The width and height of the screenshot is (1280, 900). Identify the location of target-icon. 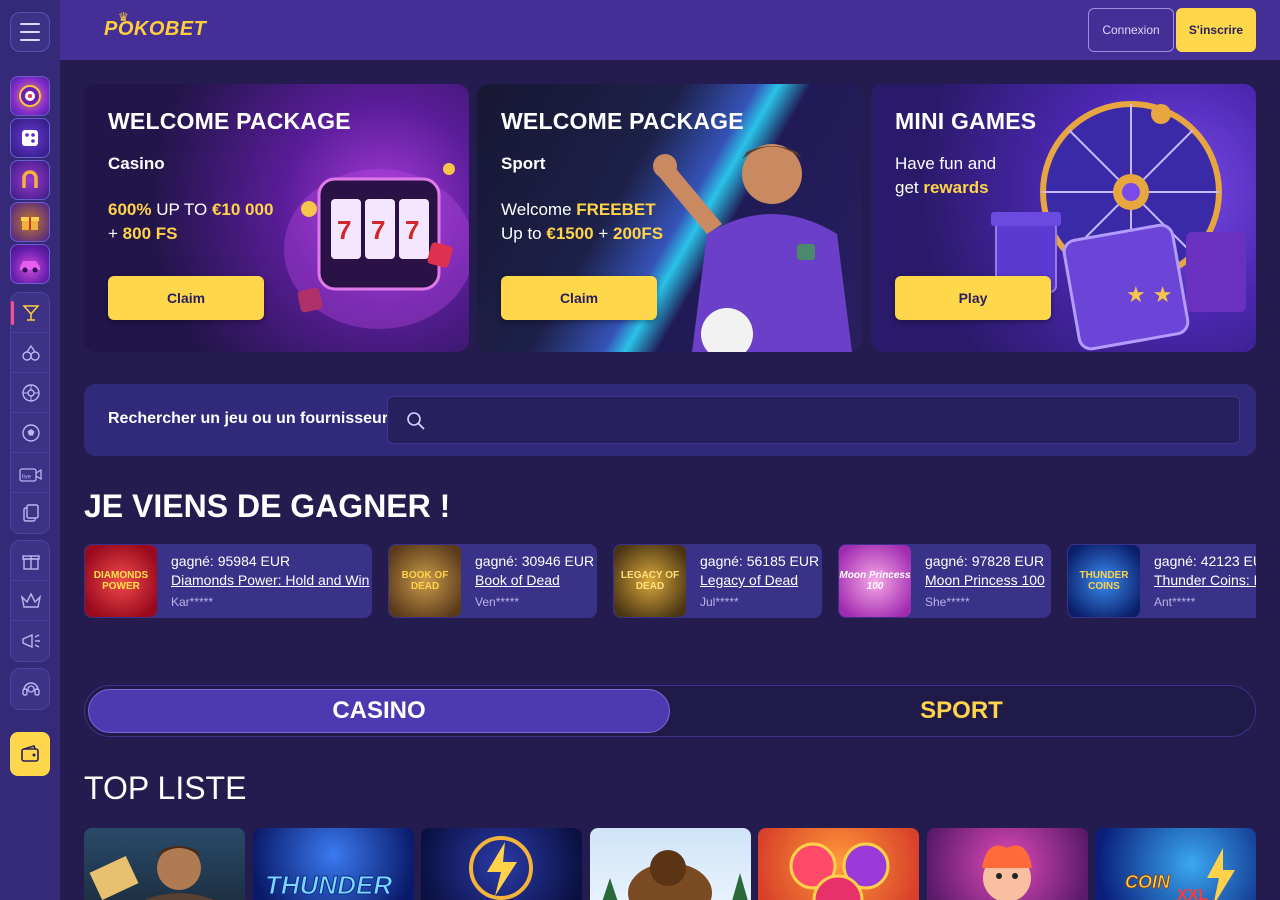
(30, 96).